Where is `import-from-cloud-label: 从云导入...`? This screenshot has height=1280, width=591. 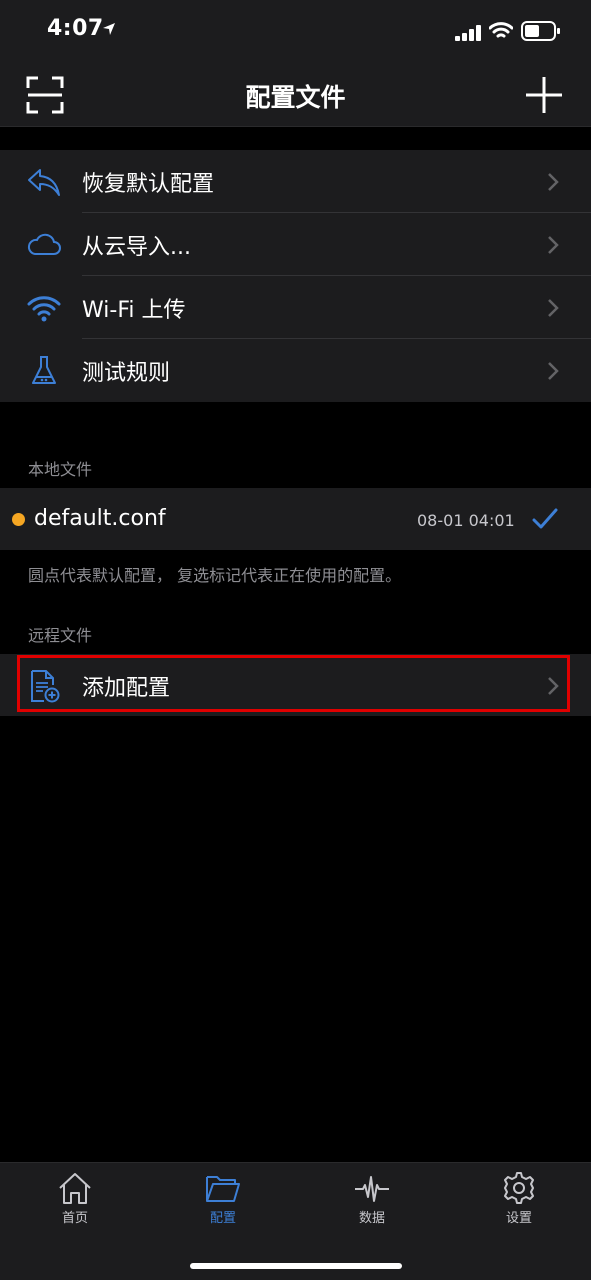
import-from-cloud-label: 从云导入... is located at coordinates (136, 247).